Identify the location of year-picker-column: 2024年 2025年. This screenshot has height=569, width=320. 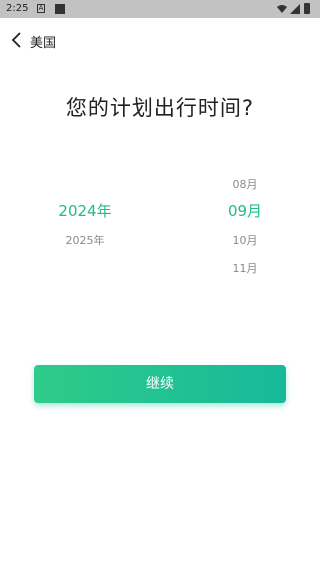
(85, 230).